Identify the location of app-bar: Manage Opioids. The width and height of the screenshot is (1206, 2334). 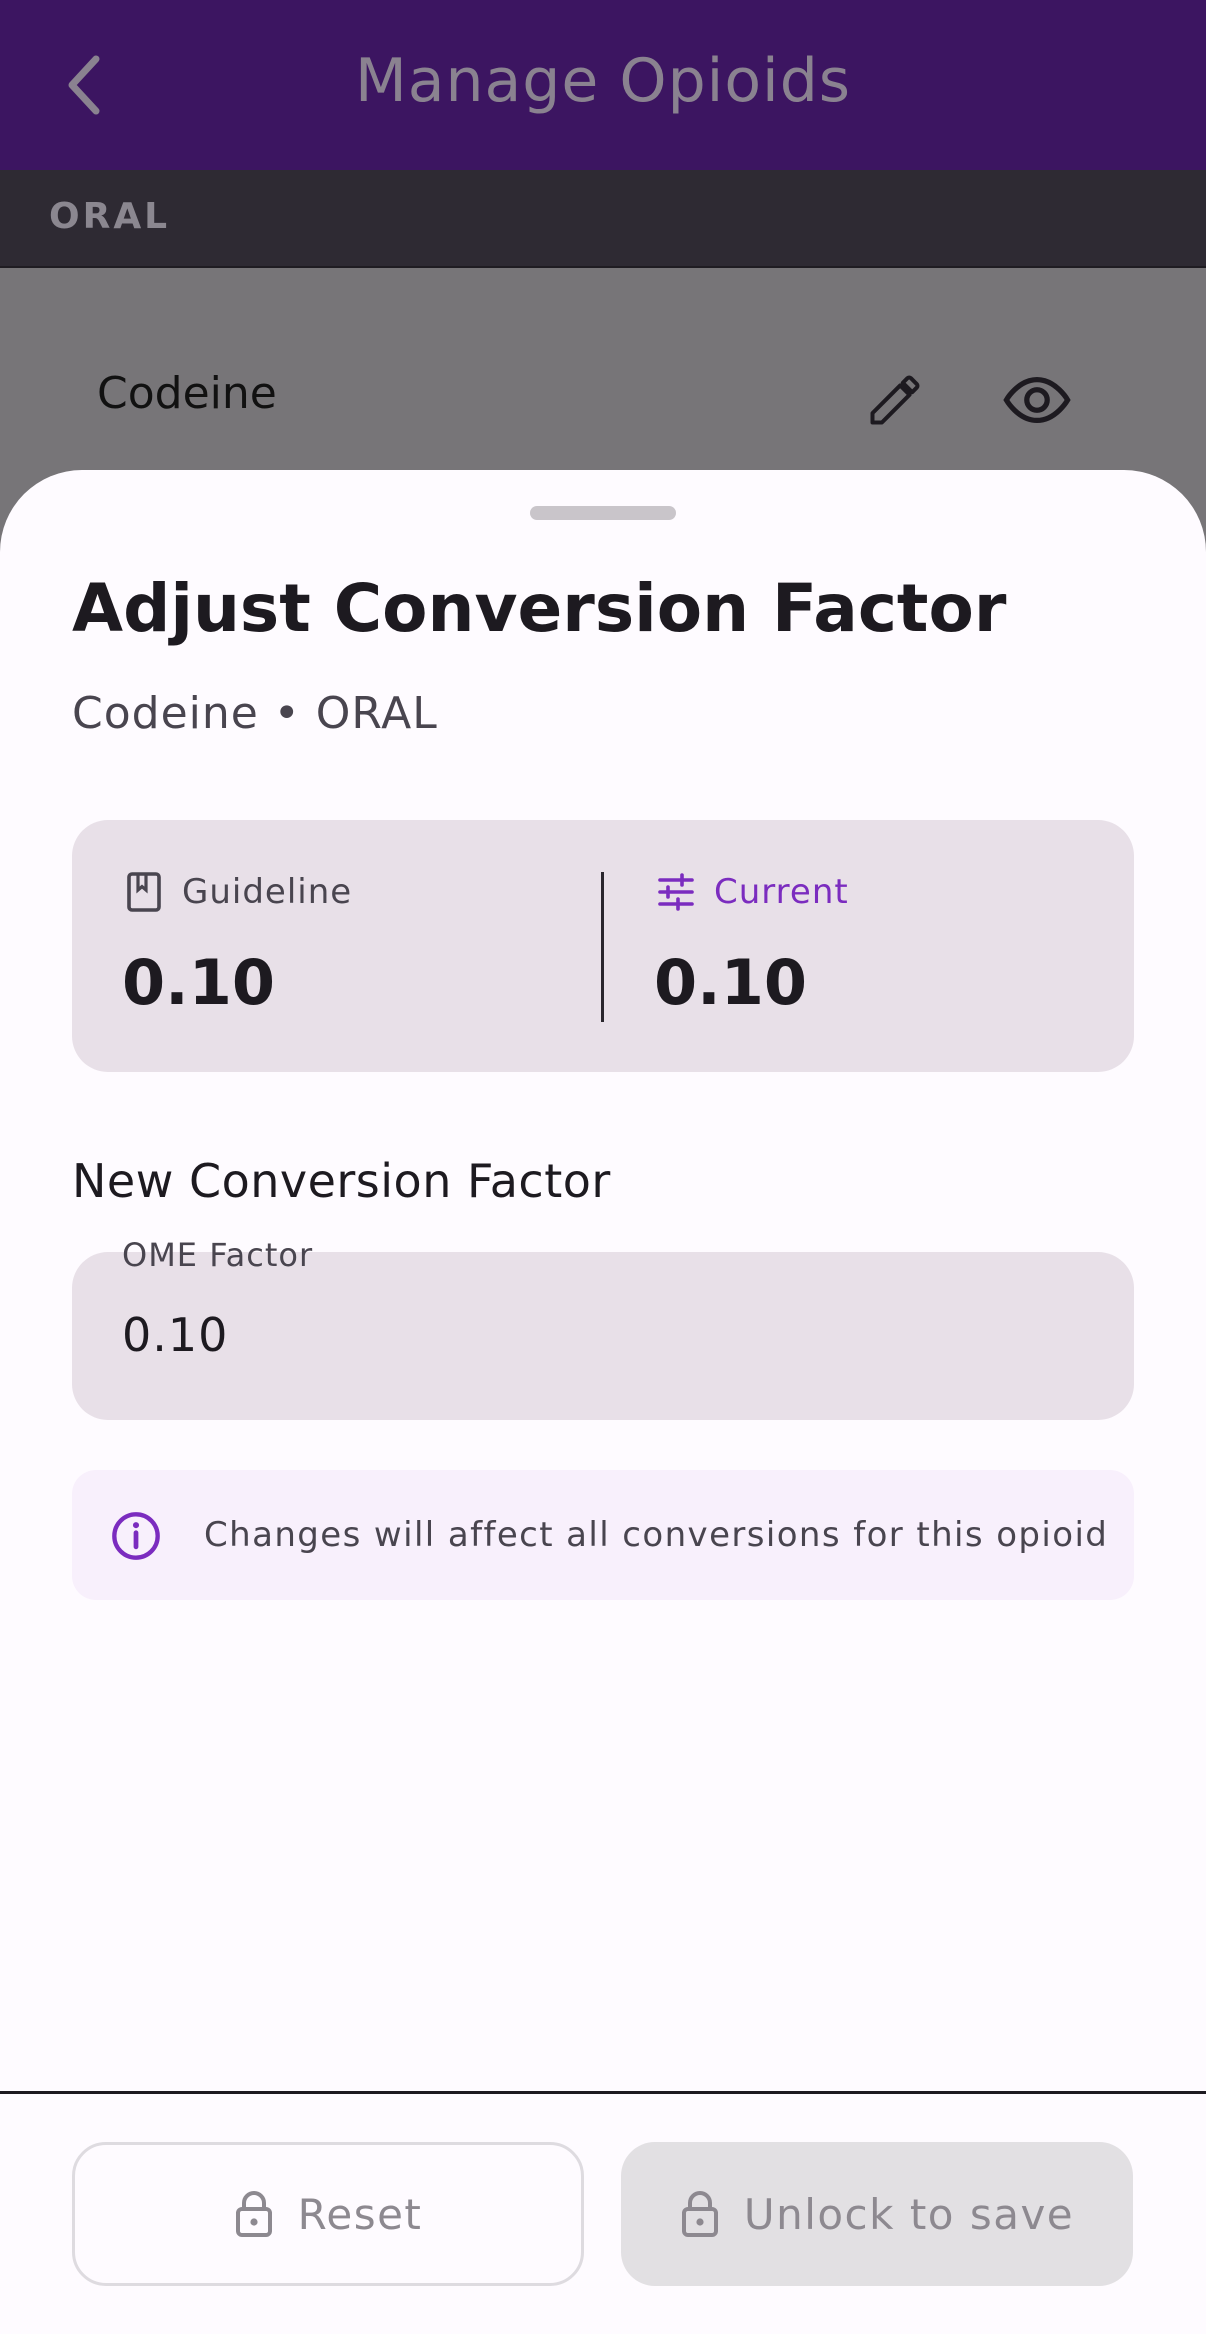
(603, 85).